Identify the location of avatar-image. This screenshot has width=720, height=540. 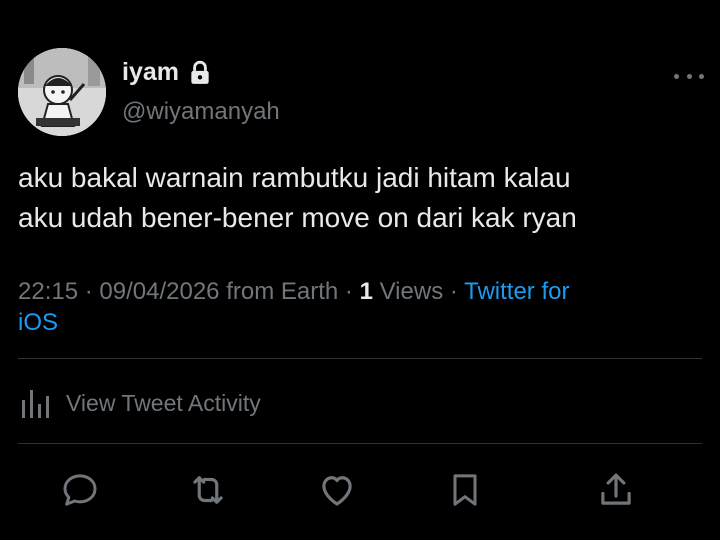
(62, 92).